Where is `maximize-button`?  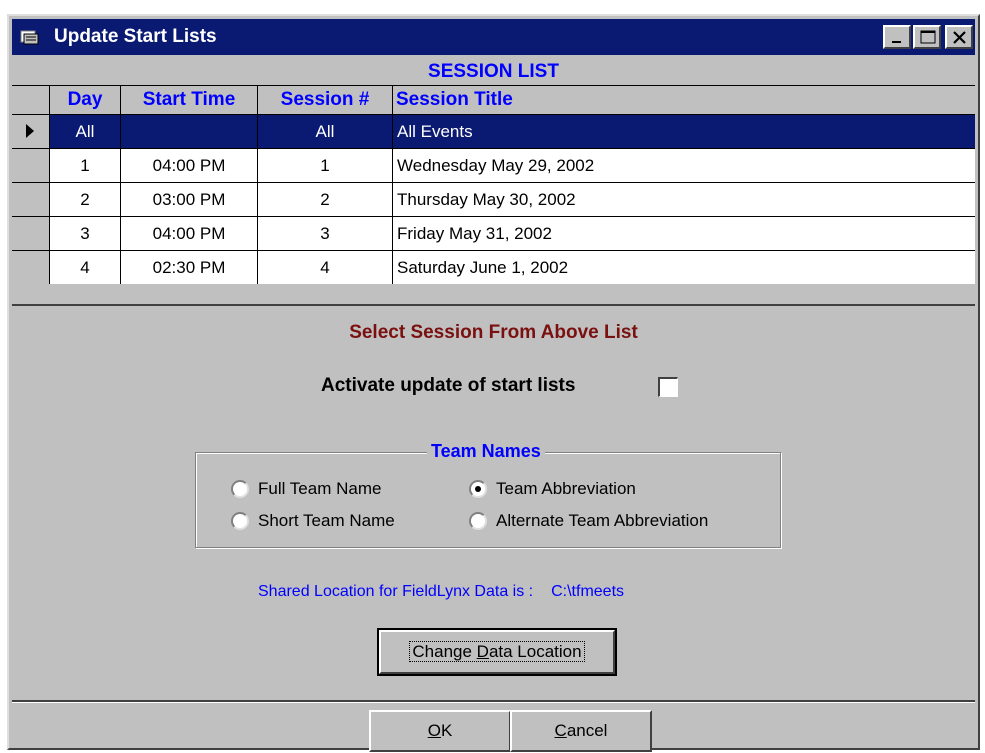 maximize-button is located at coordinates (927, 37).